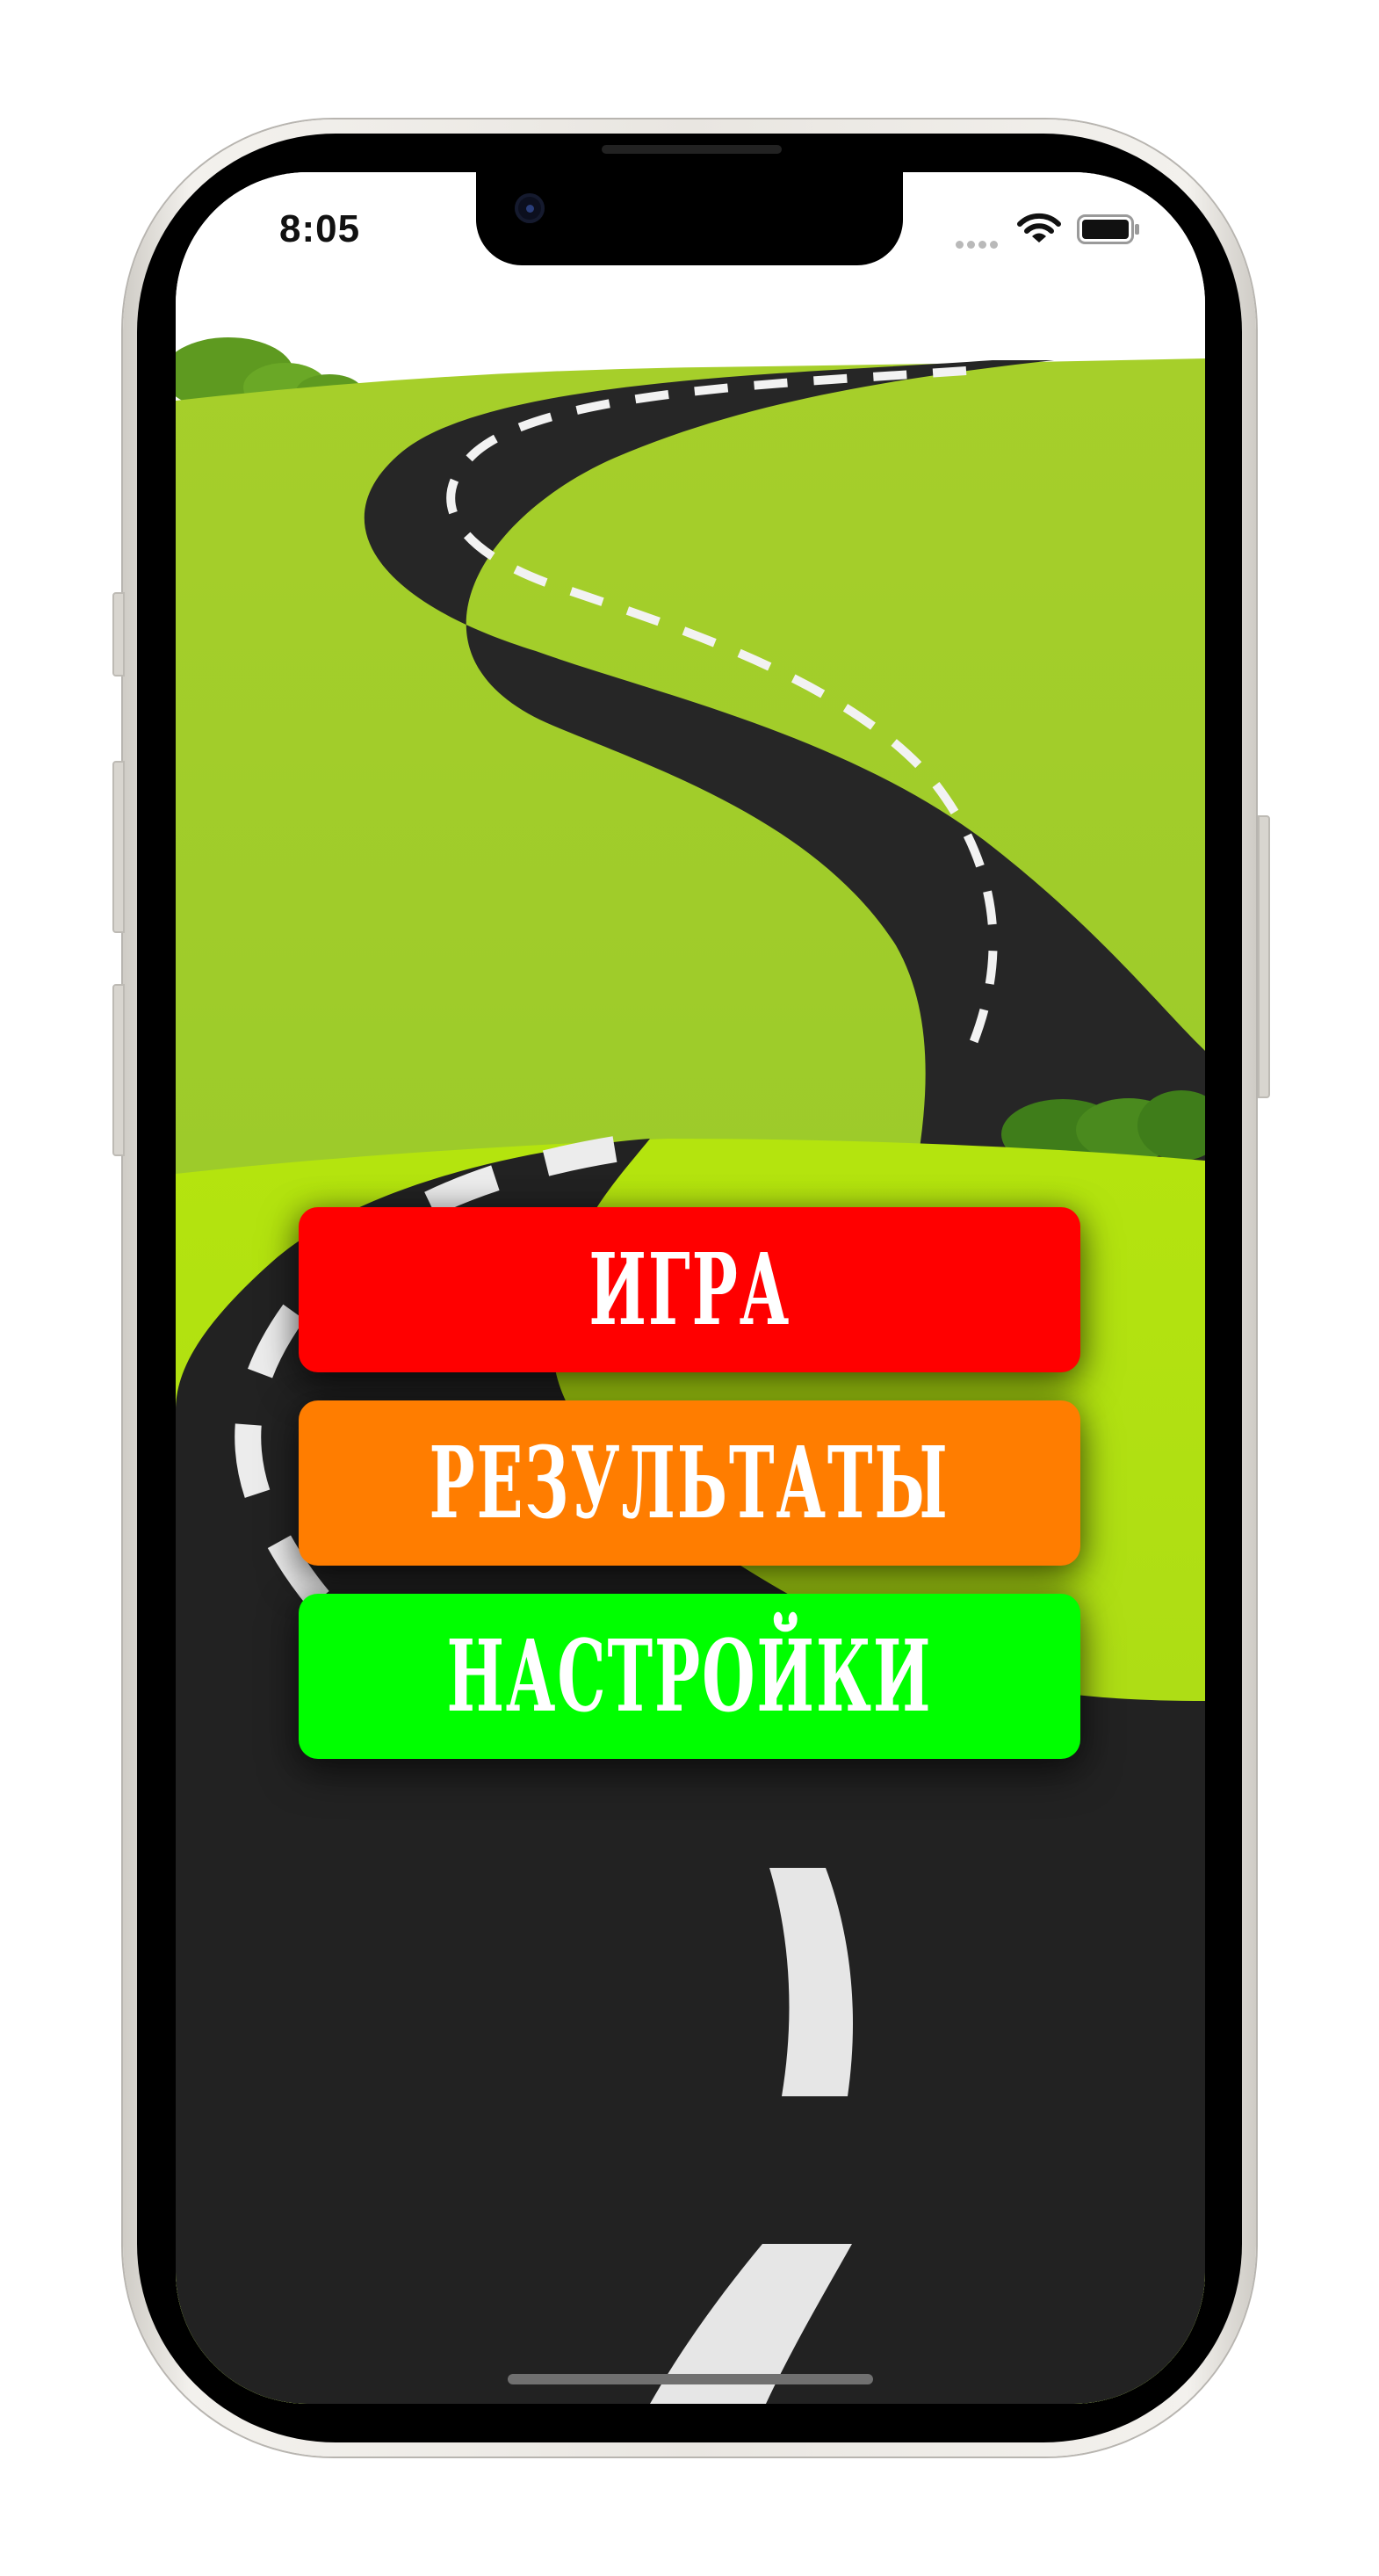  What do you see at coordinates (1108, 229) in the screenshot?
I see `battery-icon` at bounding box center [1108, 229].